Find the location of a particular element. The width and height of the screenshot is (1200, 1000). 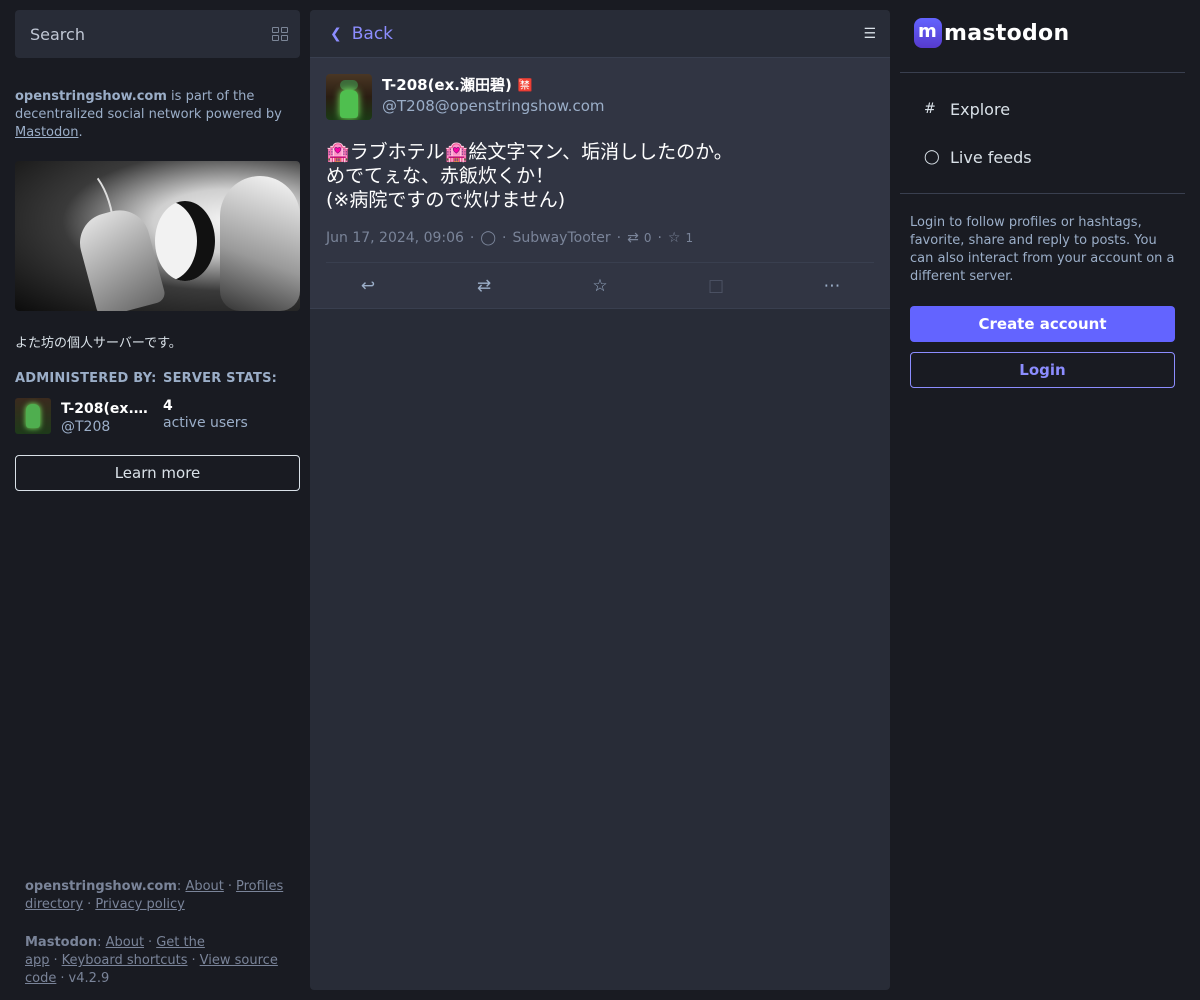

grid-icon is located at coordinates (280, 34).